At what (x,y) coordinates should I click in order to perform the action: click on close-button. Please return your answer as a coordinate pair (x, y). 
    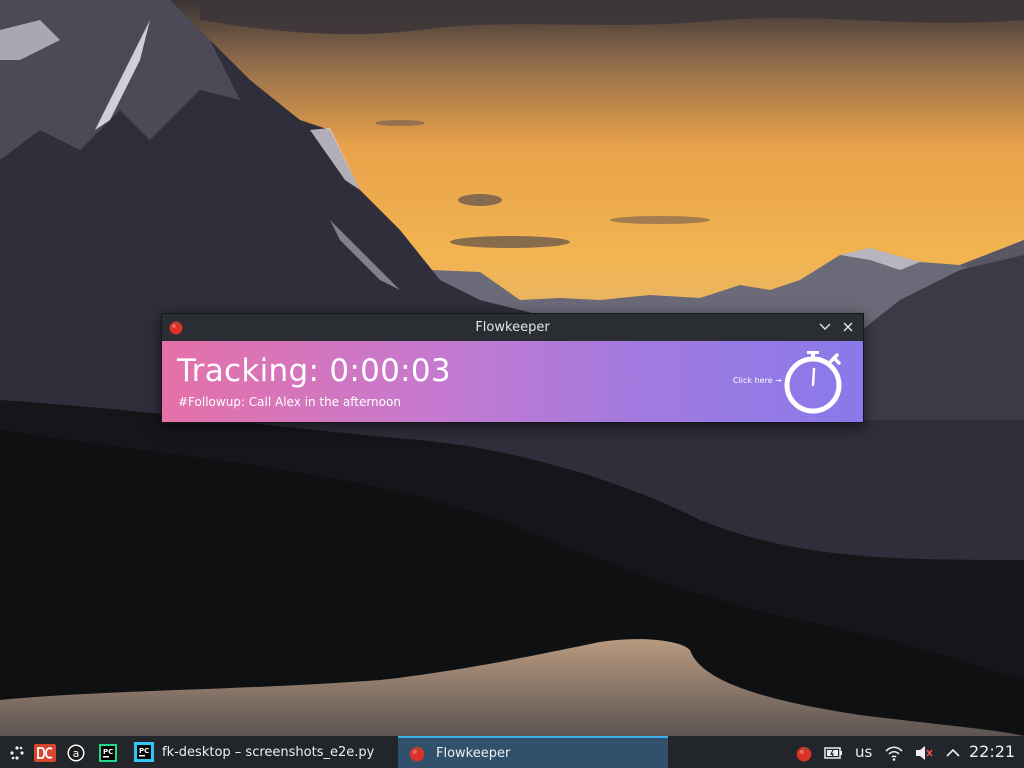
    Looking at the image, I should click on (848, 327).